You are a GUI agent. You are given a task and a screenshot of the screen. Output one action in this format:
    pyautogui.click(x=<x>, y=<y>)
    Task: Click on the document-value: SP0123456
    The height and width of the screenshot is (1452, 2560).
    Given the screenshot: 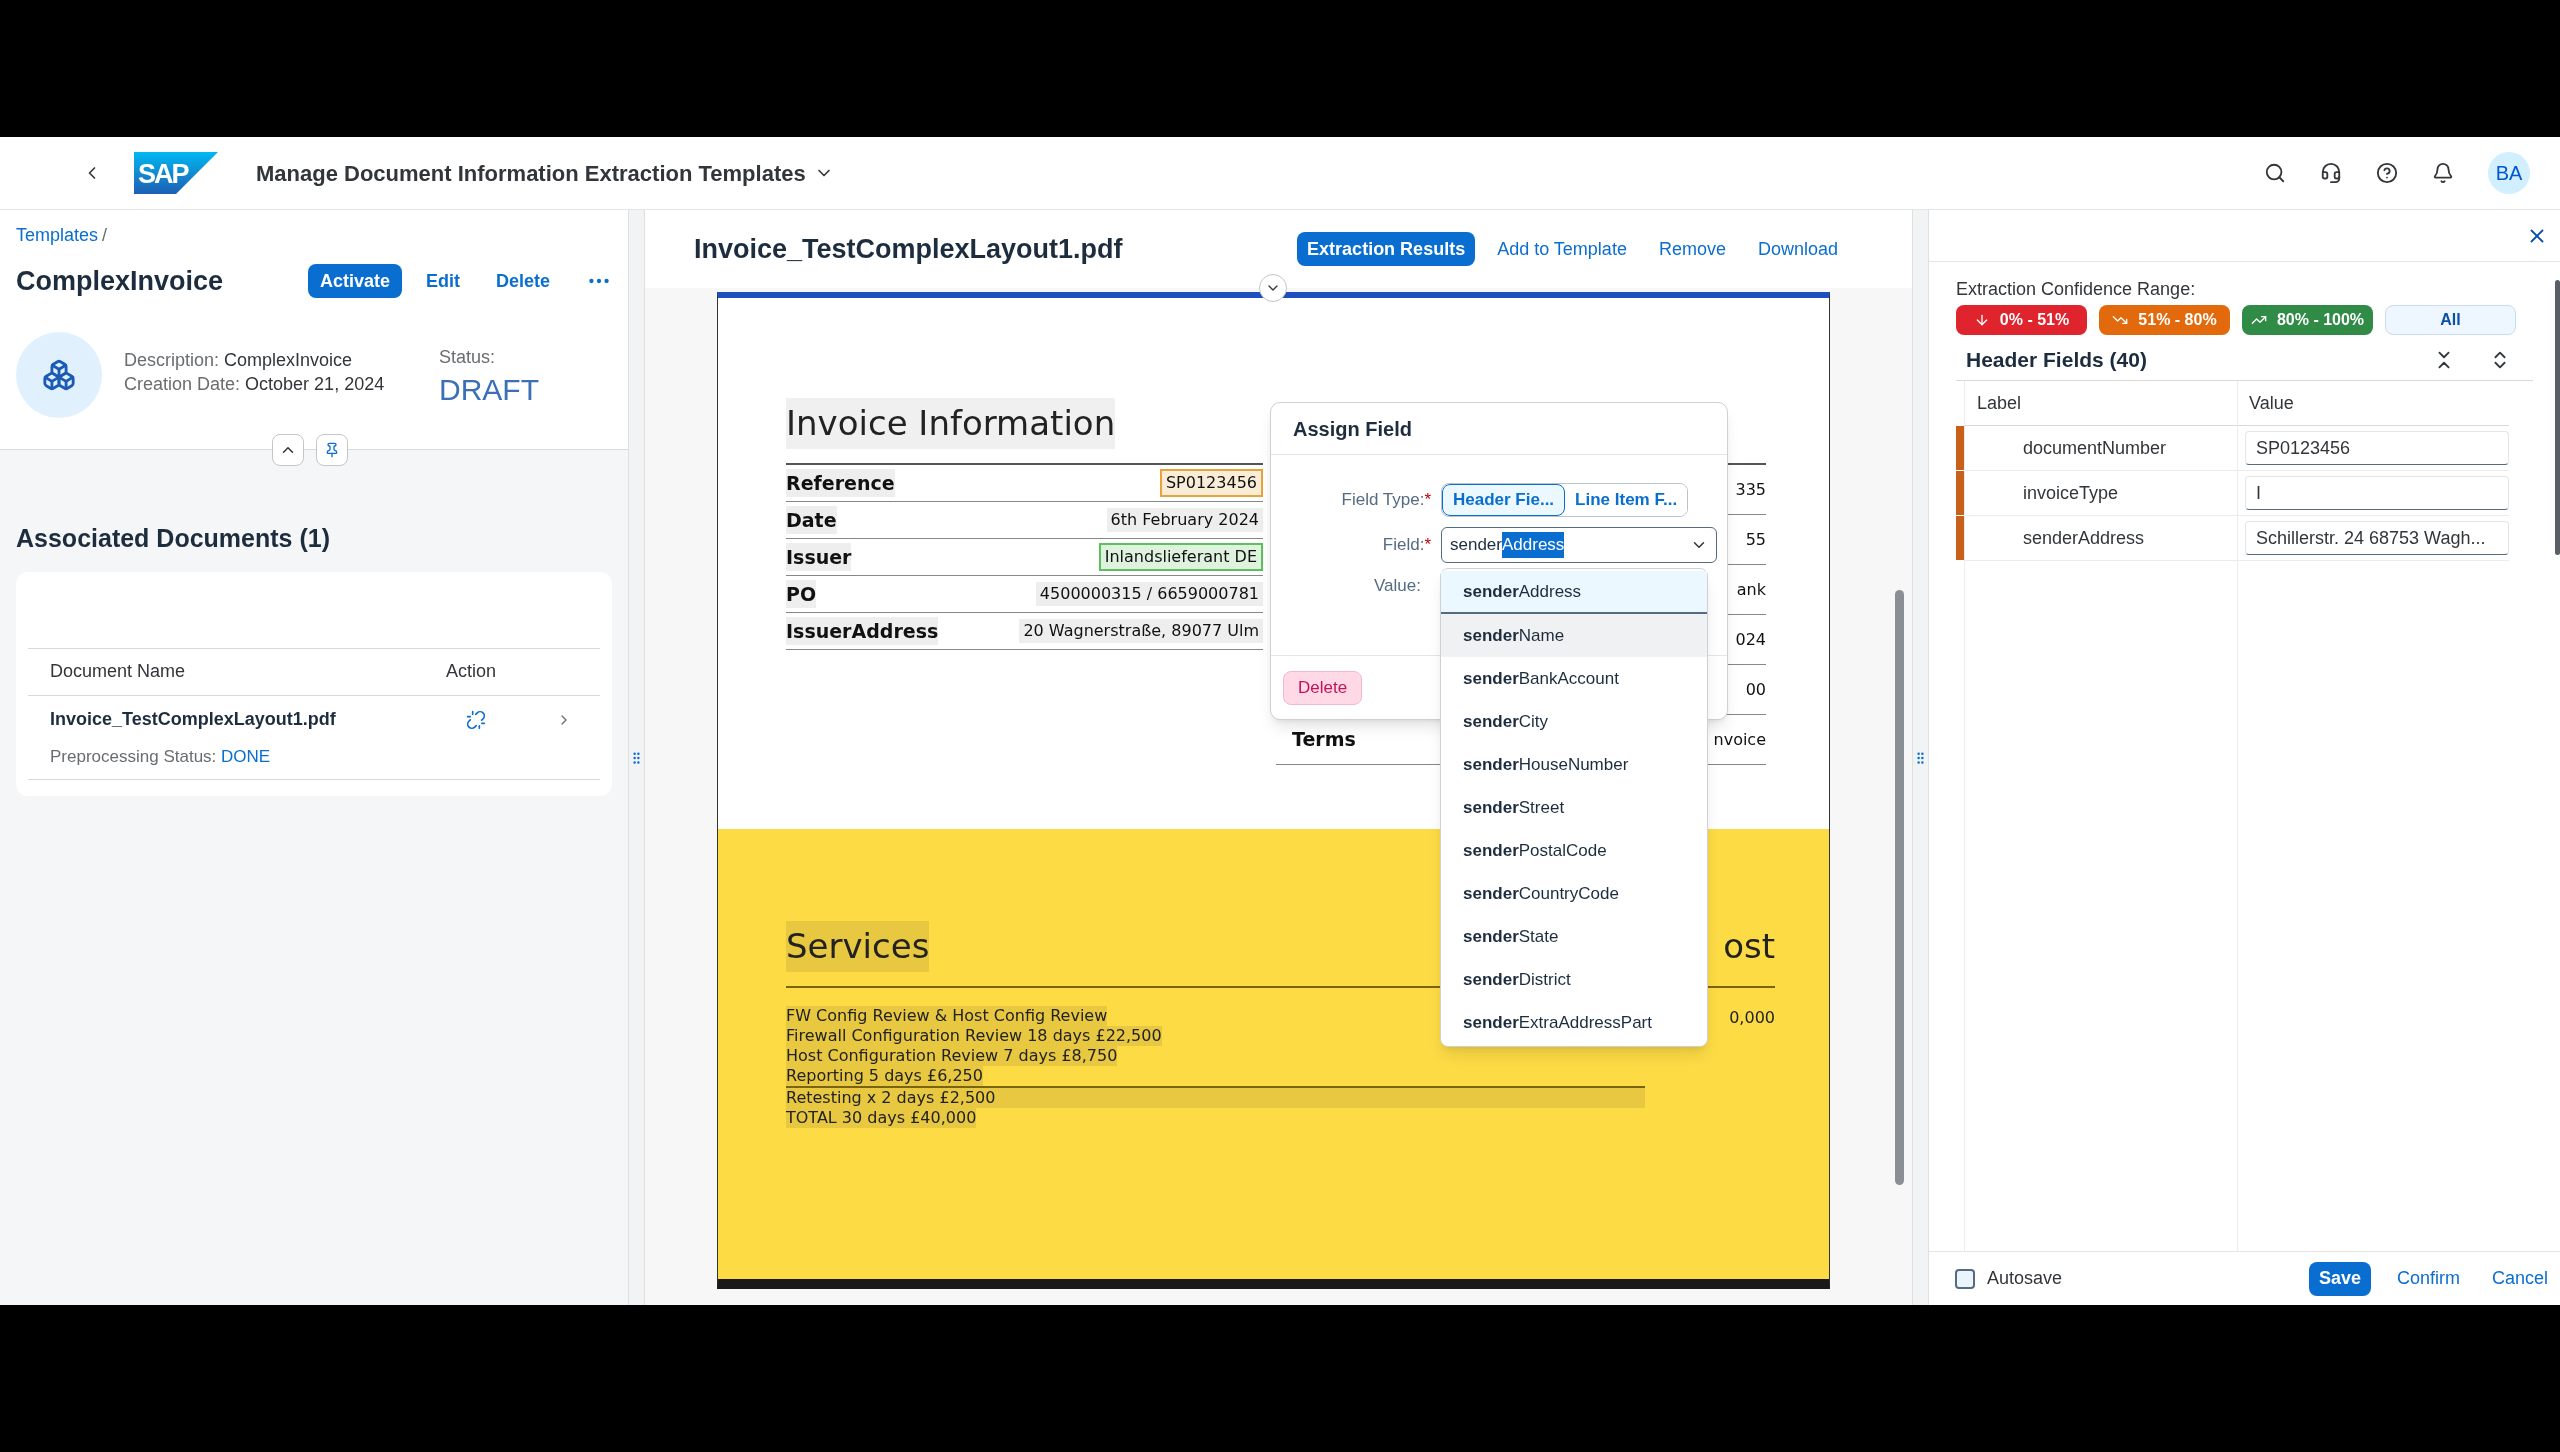 What is the action you would take?
    pyautogui.click(x=1211, y=483)
    